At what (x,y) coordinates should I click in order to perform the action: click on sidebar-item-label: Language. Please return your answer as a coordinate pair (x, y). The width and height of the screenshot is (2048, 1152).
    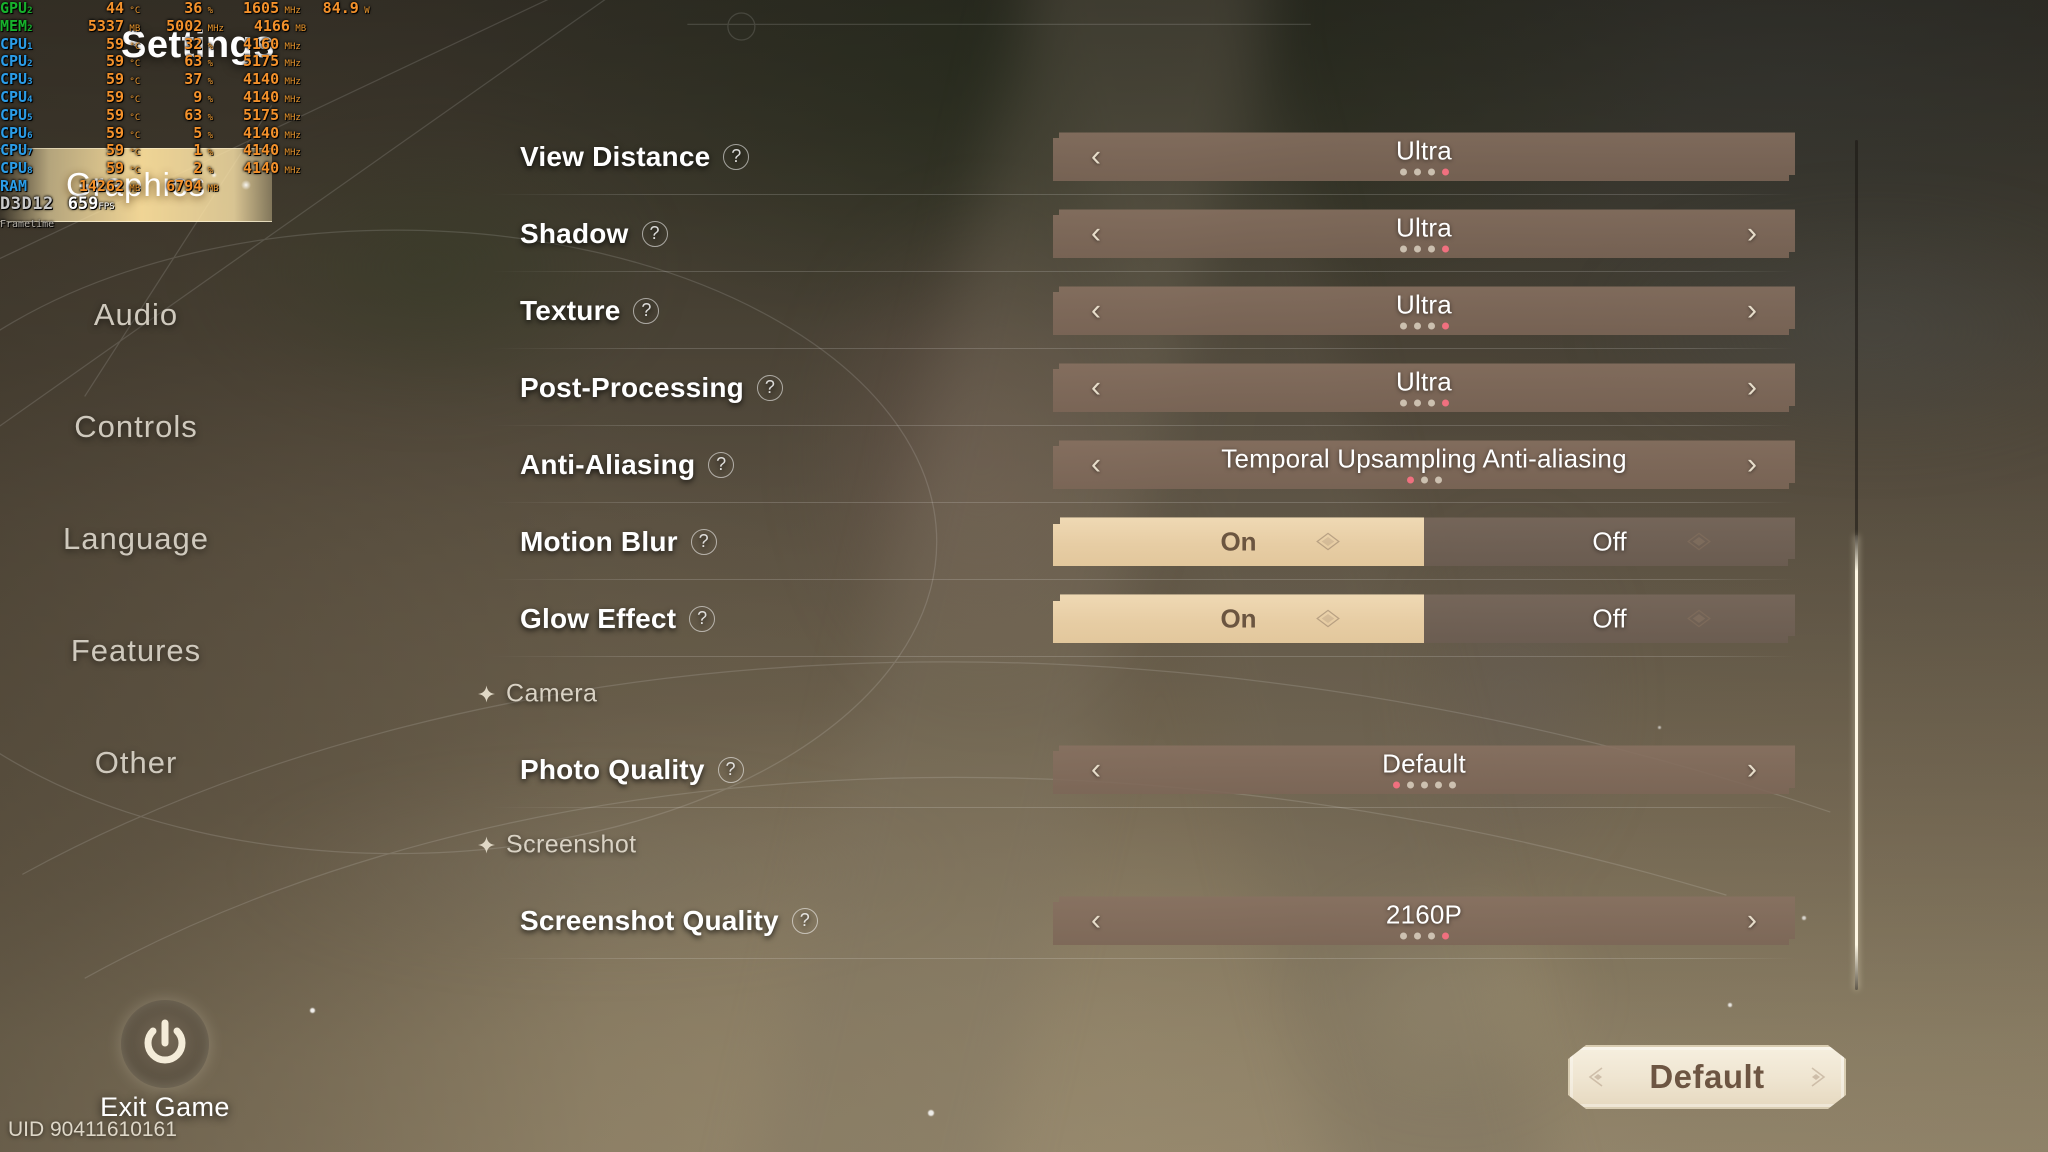
    Looking at the image, I should click on (136, 538).